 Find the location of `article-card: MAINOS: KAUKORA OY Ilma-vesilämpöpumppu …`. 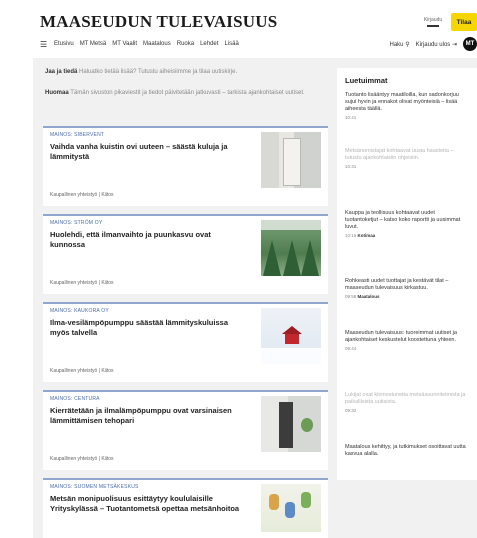

article-card: MAINOS: KAUKORA OY Ilma-vesilämpöpumppu … is located at coordinates (185, 342).